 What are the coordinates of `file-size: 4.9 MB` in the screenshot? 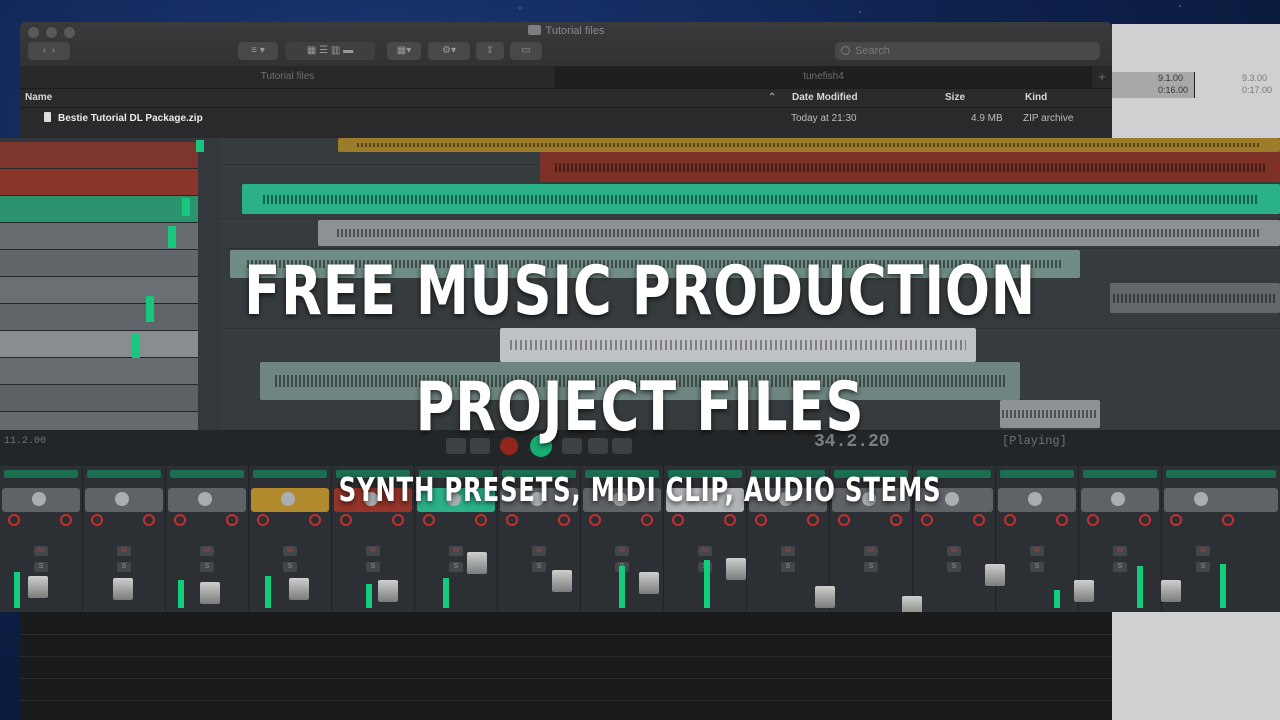 It's located at (987, 118).